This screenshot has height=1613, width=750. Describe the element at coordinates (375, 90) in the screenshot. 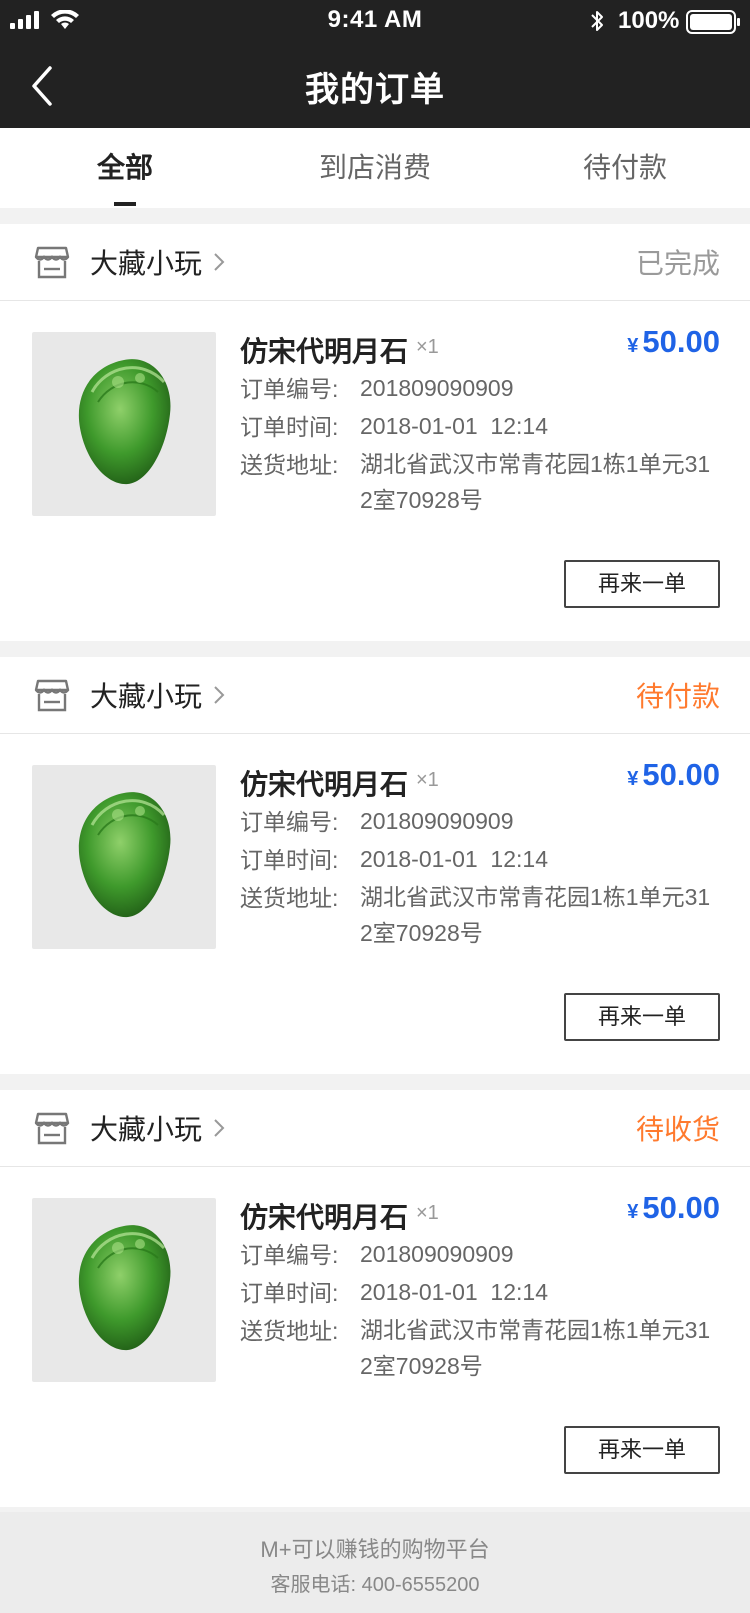

I see `page-title: 我的订单` at that location.